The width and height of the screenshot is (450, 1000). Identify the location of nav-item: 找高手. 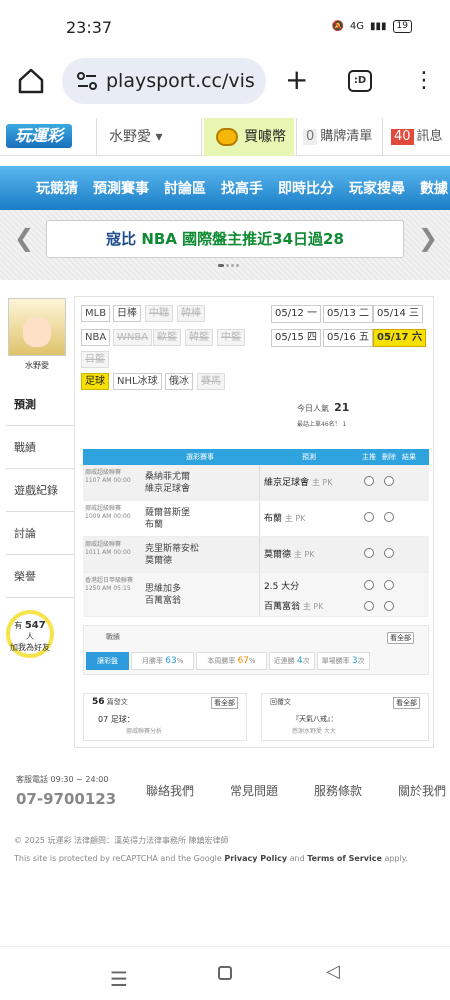
(242, 188).